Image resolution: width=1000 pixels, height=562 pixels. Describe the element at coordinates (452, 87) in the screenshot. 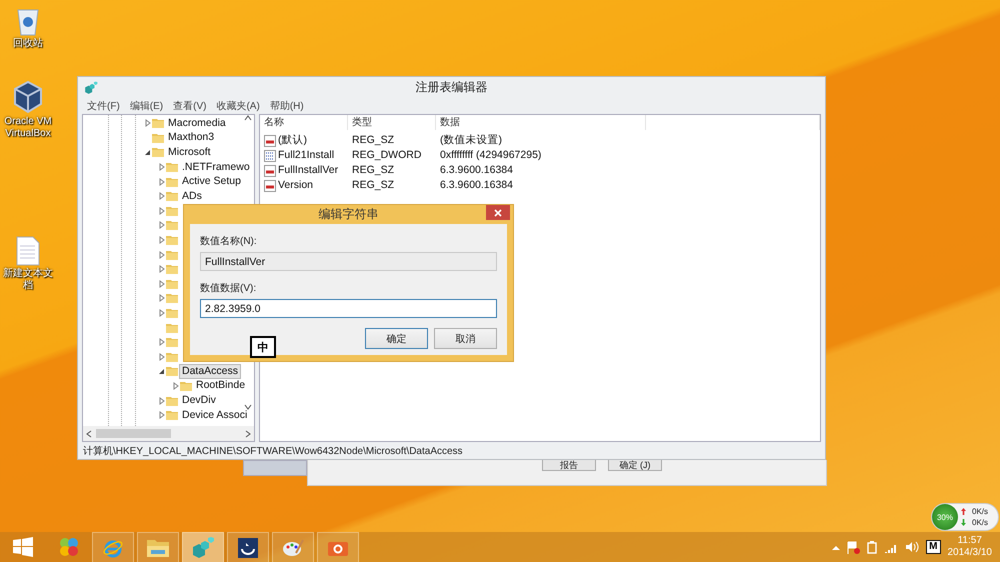

I see `window-title: 注册表编辑器` at that location.